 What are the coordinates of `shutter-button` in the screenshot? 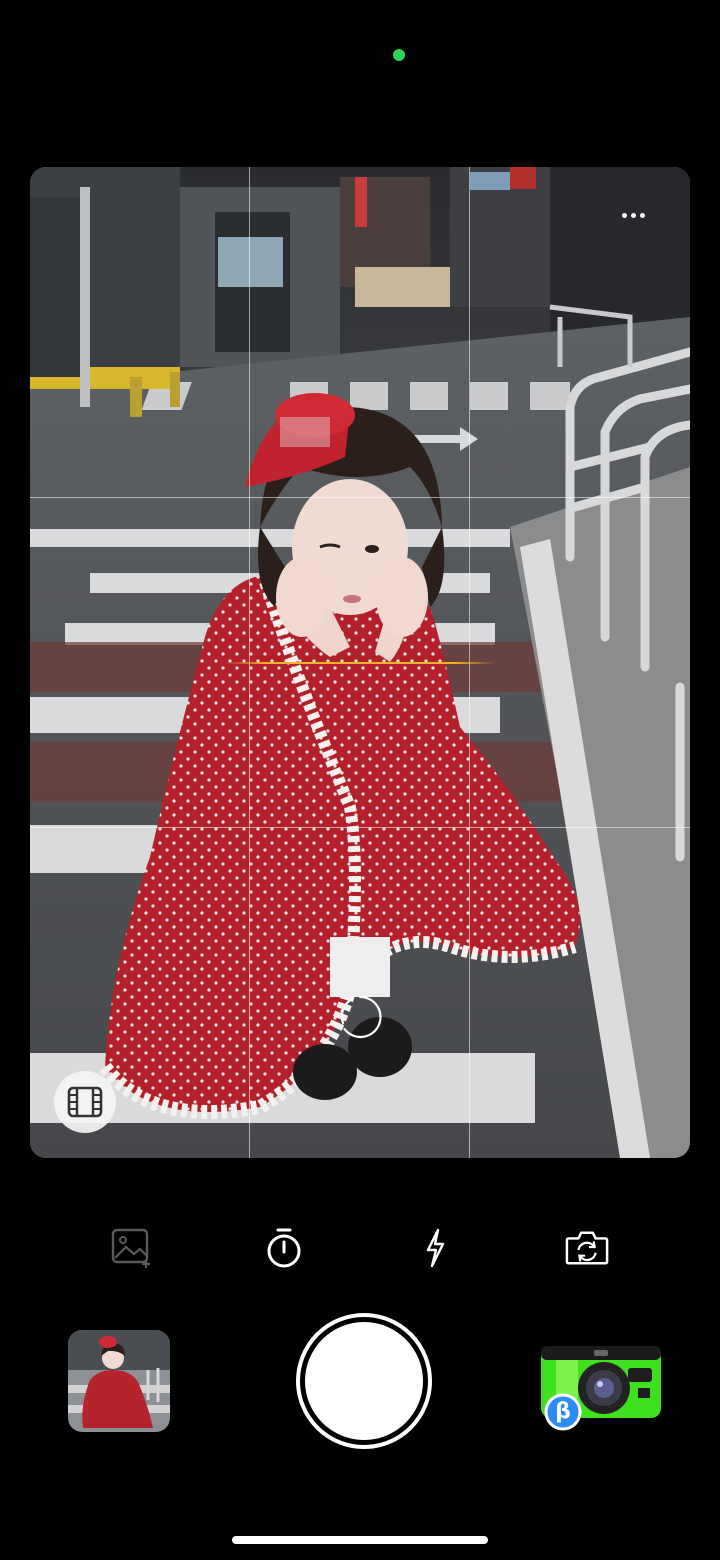 It's located at (364, 1381).